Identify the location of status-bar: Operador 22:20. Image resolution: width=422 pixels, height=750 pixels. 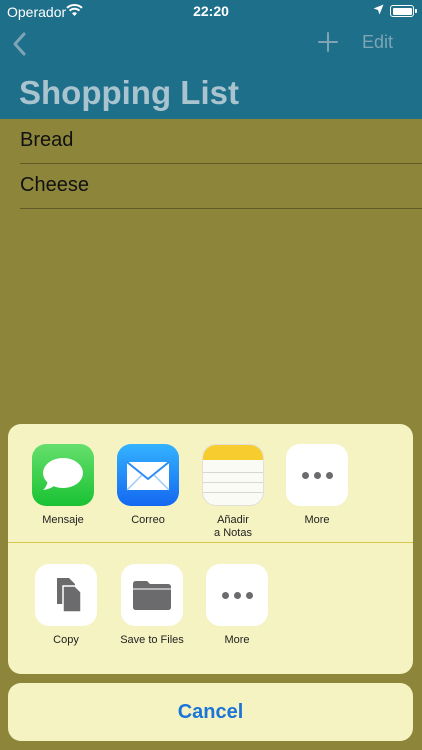
(211, 12).